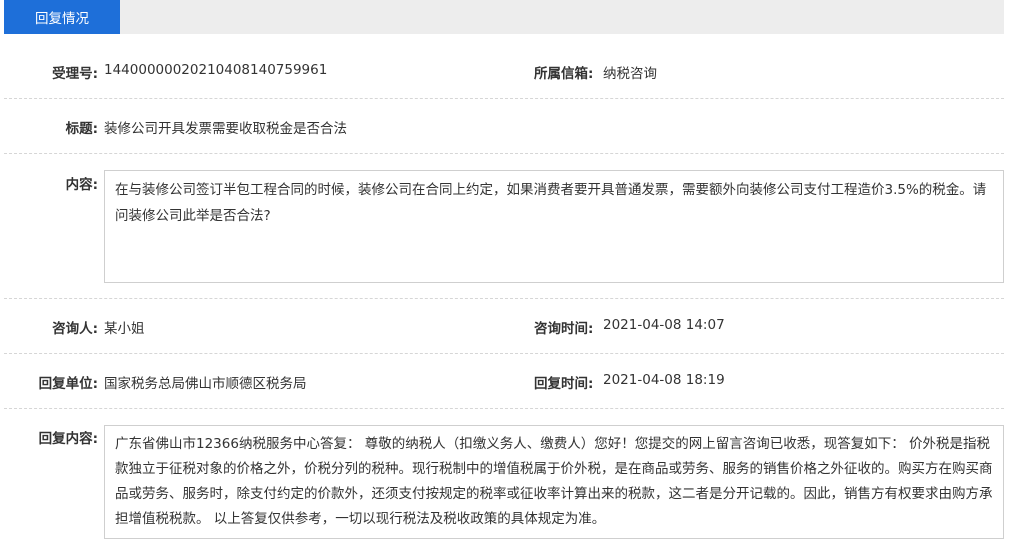 The width and height of the screenshot is (1020, 549). What do you see at coordinates (664, 325) in the screenshot?
I see `ask-time-value: 2021-04-08 14:07` at bounding box center [664, 325].